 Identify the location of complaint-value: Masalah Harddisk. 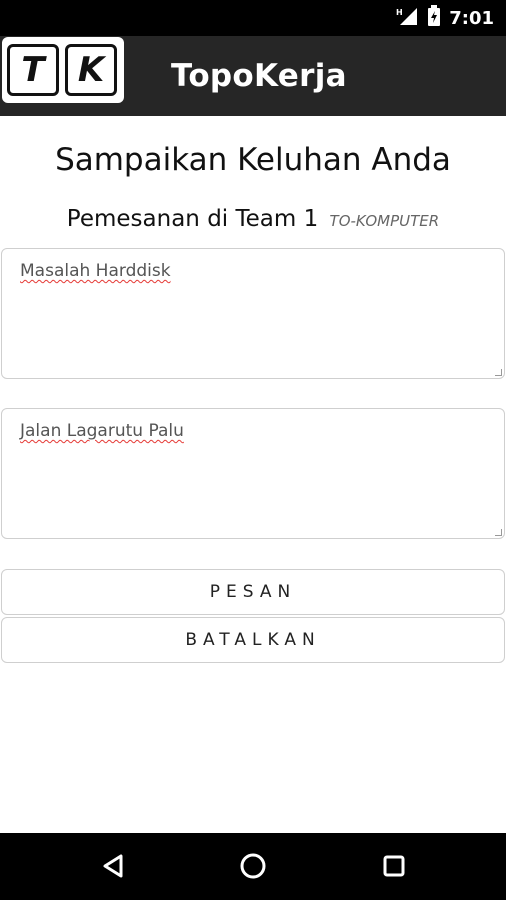
(95, 271).